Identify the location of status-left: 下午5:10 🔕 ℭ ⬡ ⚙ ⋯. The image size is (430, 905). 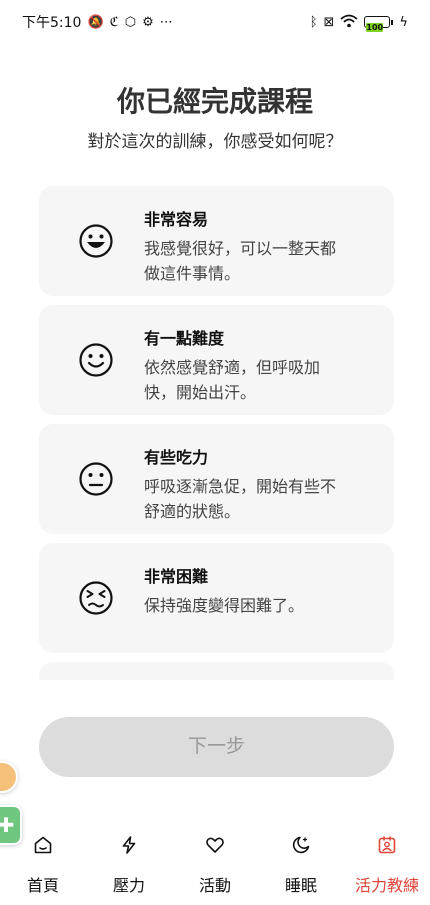
(97, 22).